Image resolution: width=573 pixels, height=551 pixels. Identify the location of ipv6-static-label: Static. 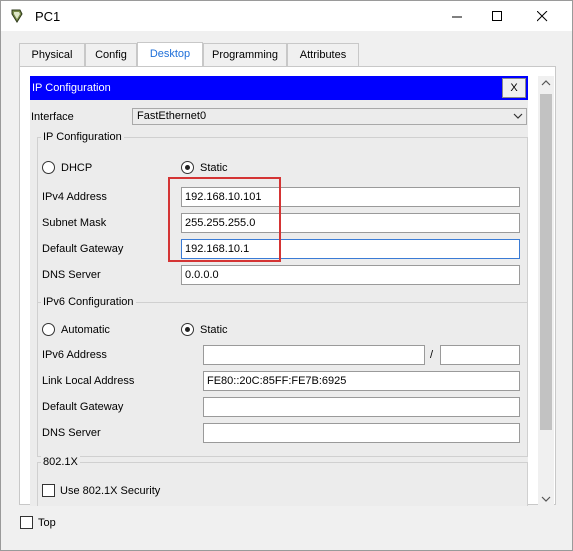
(214, 330).